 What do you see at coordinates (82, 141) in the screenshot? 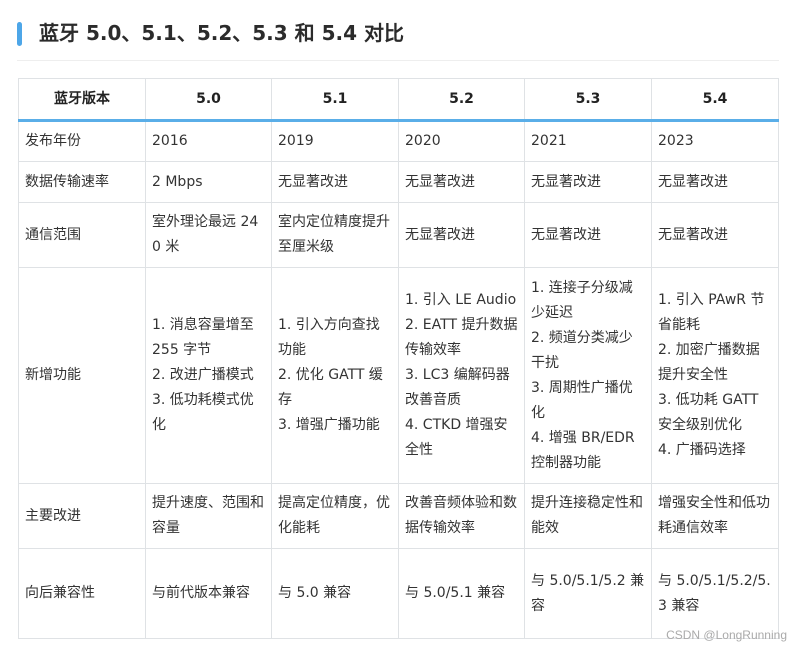
I see `row-label: 发布年份` at bounding box center [82, 141].